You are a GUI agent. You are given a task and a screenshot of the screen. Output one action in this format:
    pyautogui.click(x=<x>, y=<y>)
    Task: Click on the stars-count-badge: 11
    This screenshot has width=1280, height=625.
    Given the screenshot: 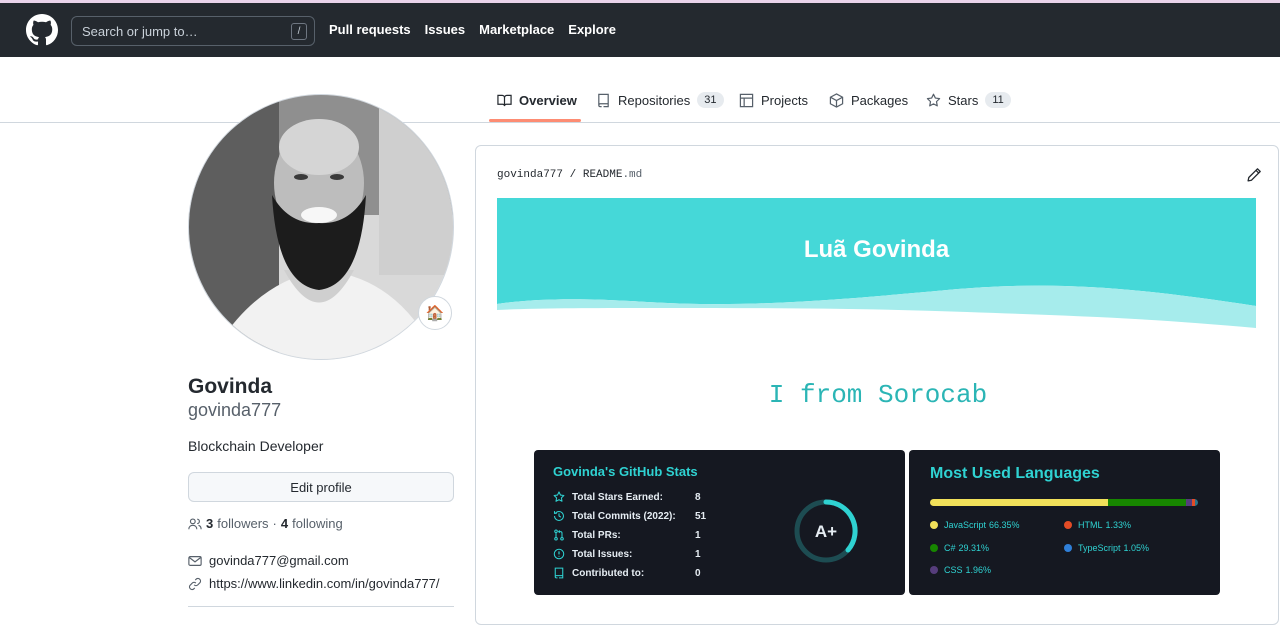 What is the action you would take?
    pyautogui.click(x=998, y=100)
    